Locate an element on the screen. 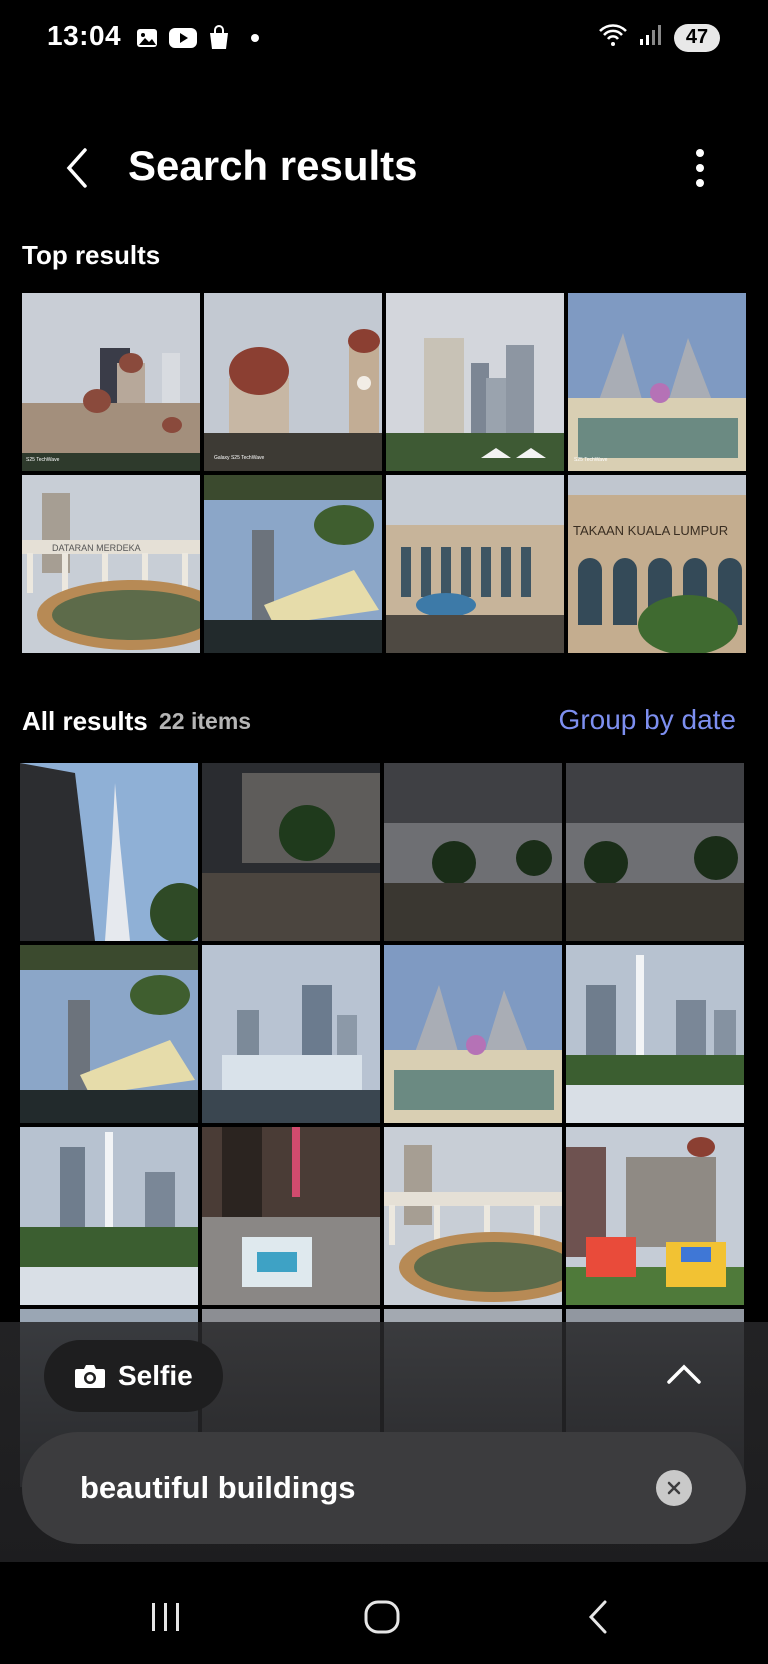 The image size is (768, 1664). app-header: Search results is located at coordinates (384, 170).